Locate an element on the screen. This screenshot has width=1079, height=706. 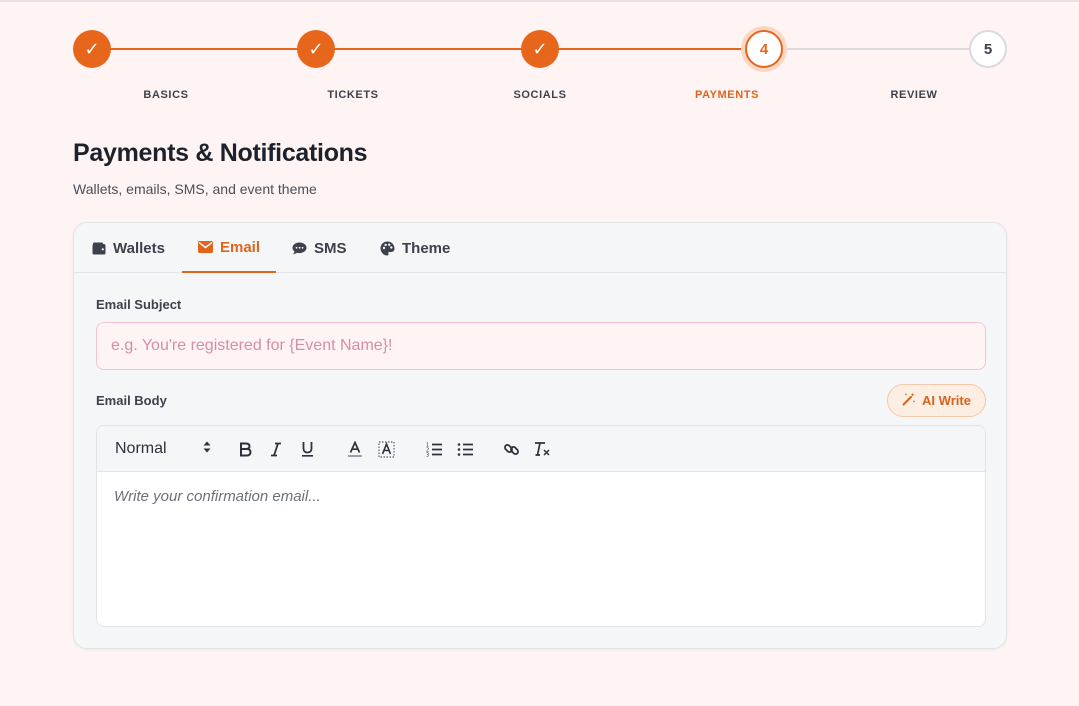
sort-arrows-icon is located at coordinates (207, 449).